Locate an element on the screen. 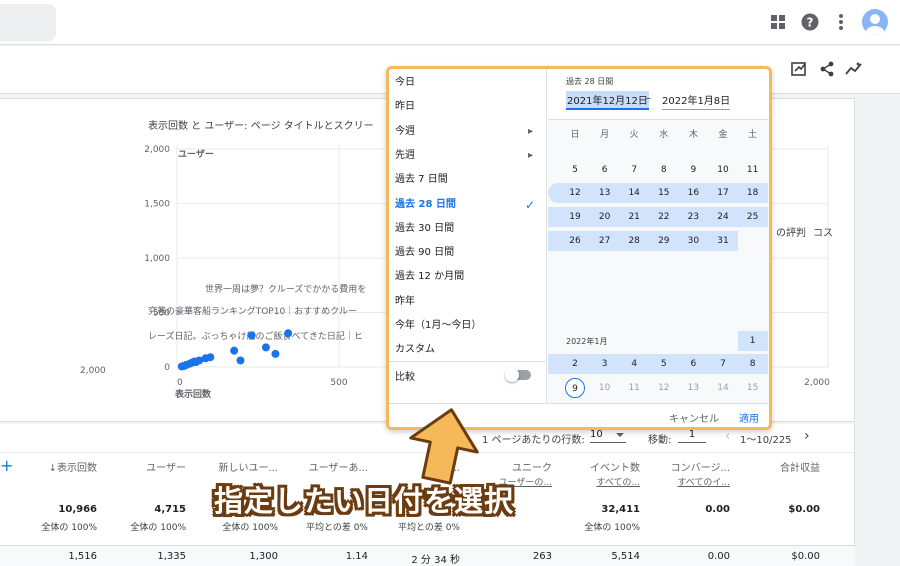  insights-icon is located at coordinates (854, 69).